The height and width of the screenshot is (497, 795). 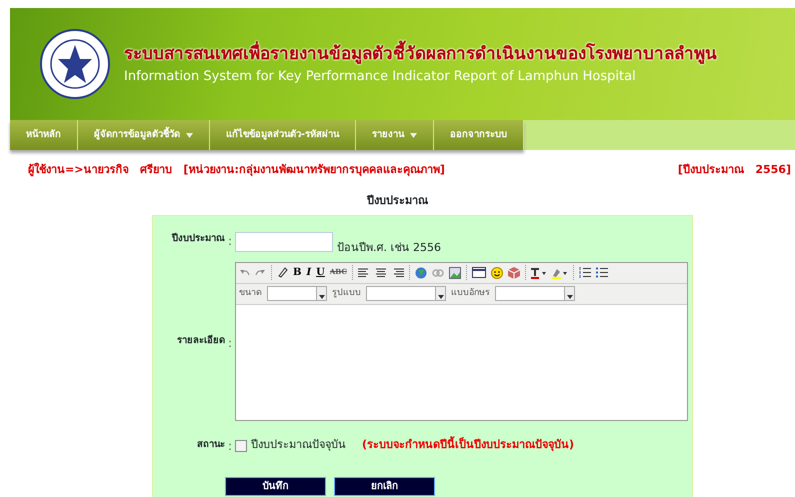 I want to click on numbered-list-icon, so click(x=584, y=272).